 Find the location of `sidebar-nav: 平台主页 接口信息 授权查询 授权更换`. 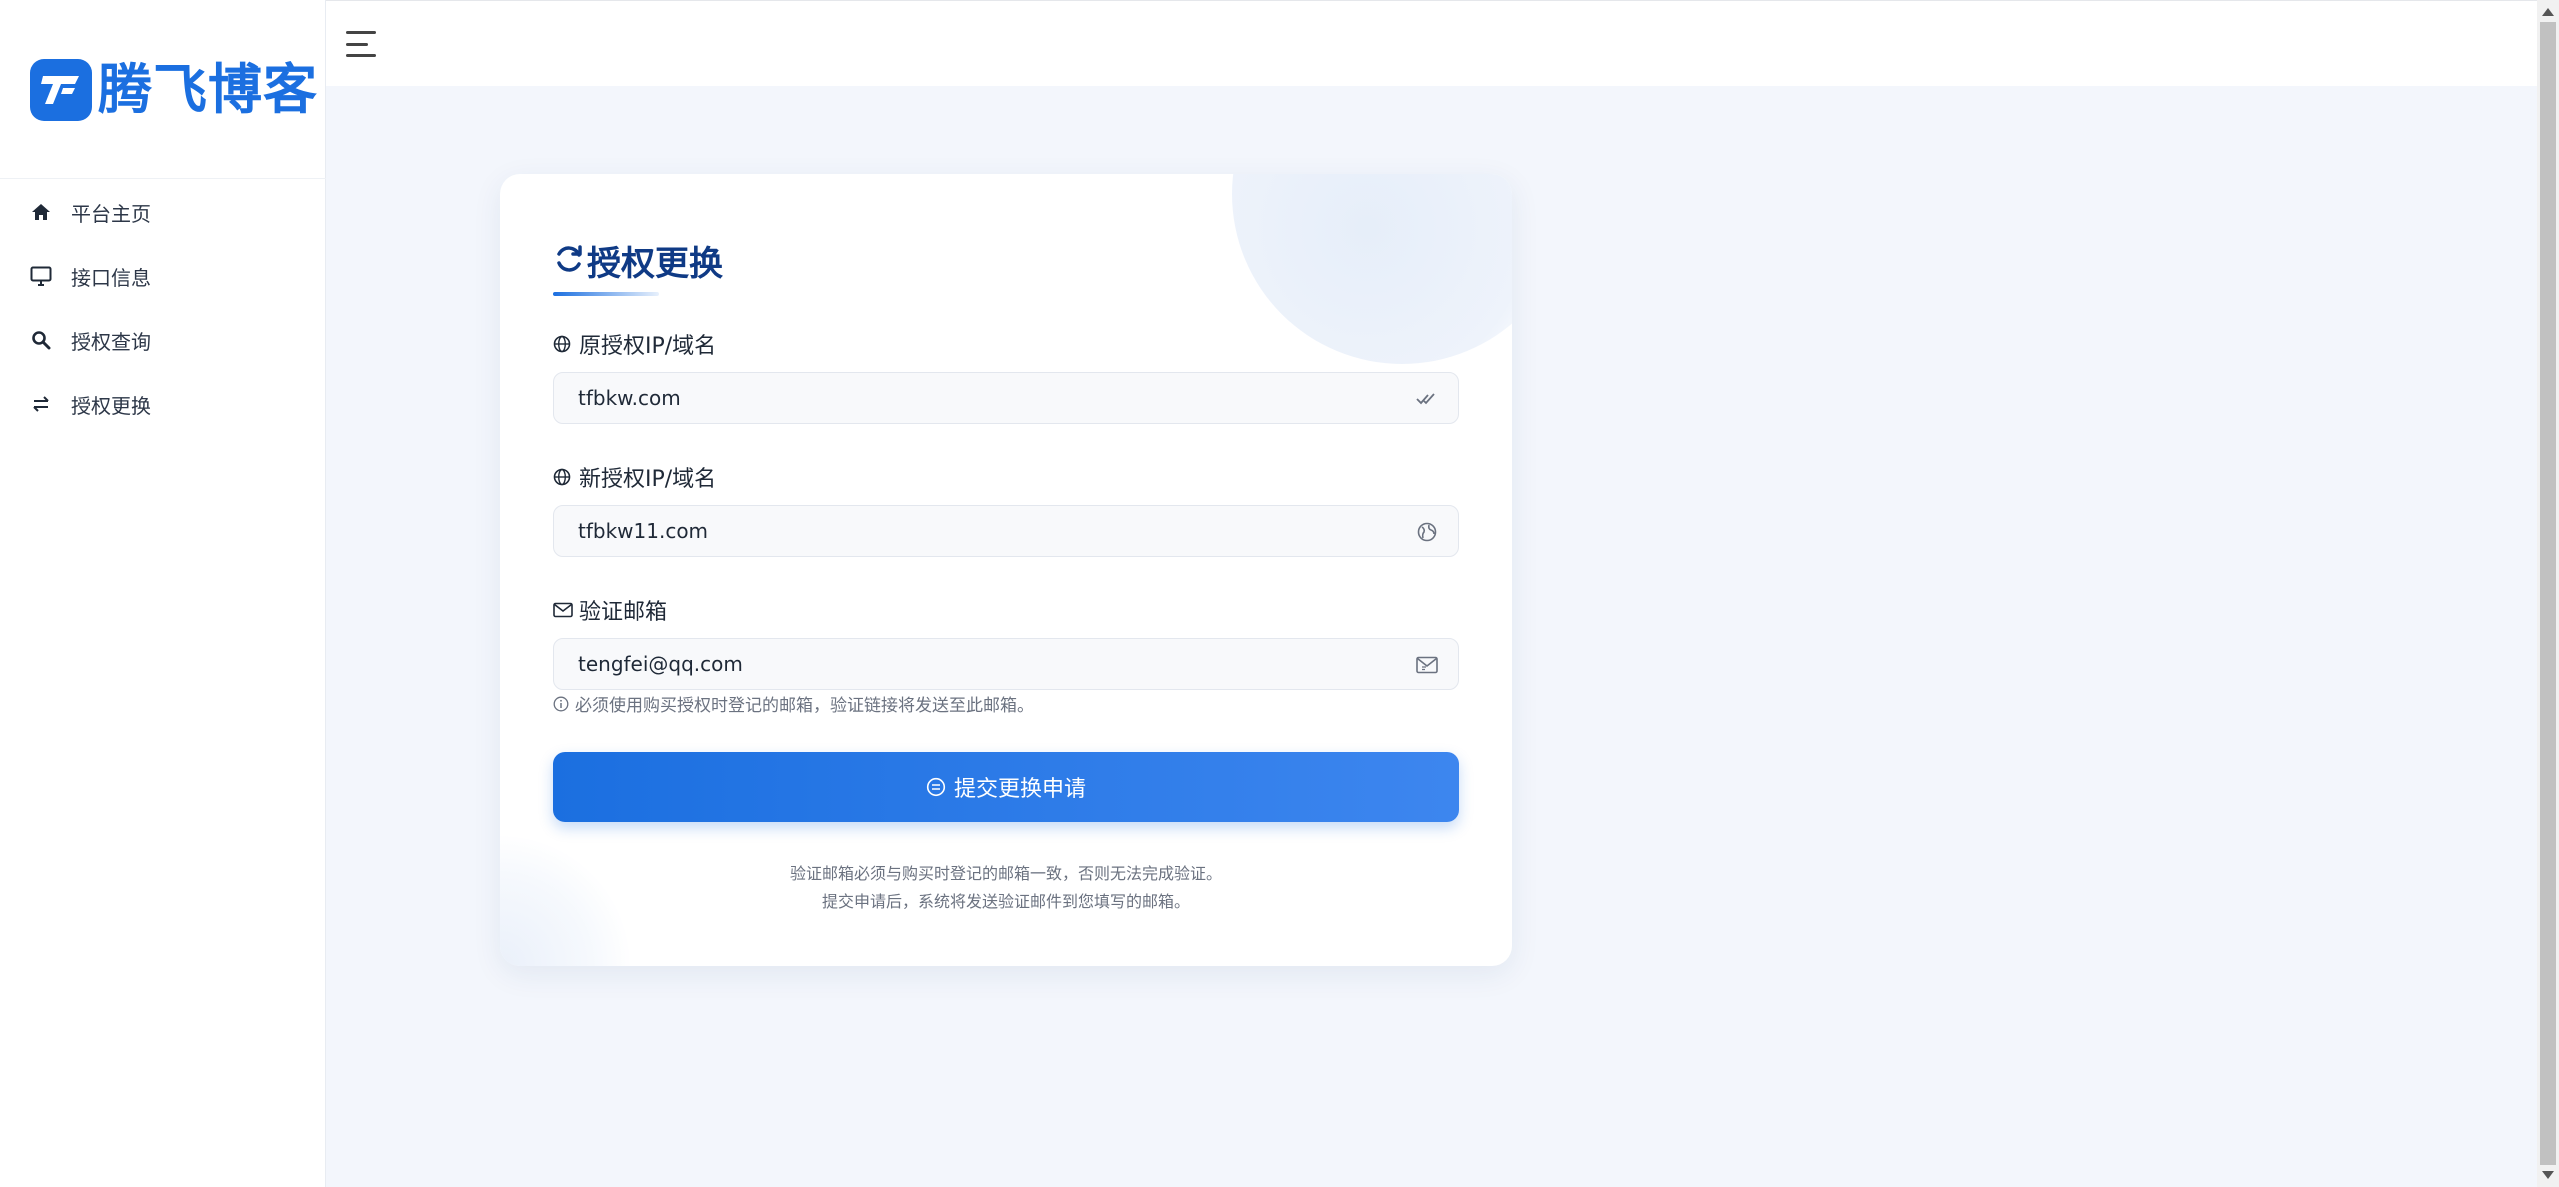

sidebar-nav: 平台主页 接口信息 授权查询 授权更换 is located at coordinates (163, 308).